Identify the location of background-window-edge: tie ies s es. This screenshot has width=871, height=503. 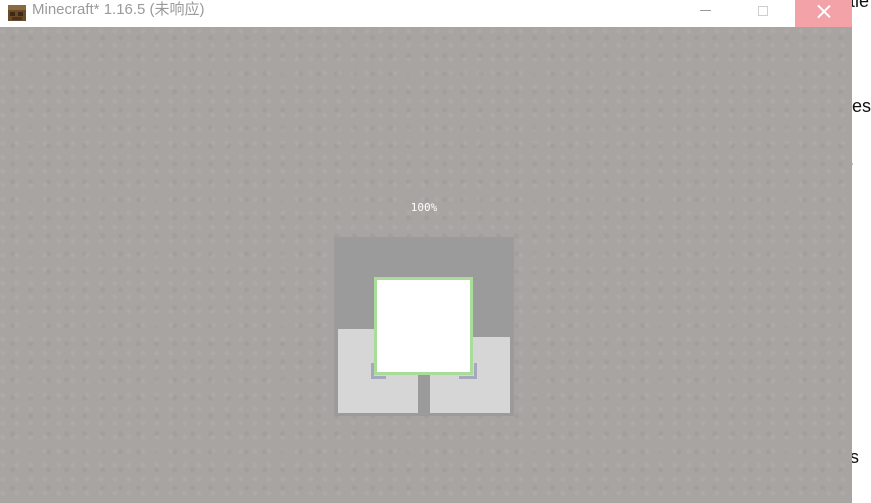
(861, 251).